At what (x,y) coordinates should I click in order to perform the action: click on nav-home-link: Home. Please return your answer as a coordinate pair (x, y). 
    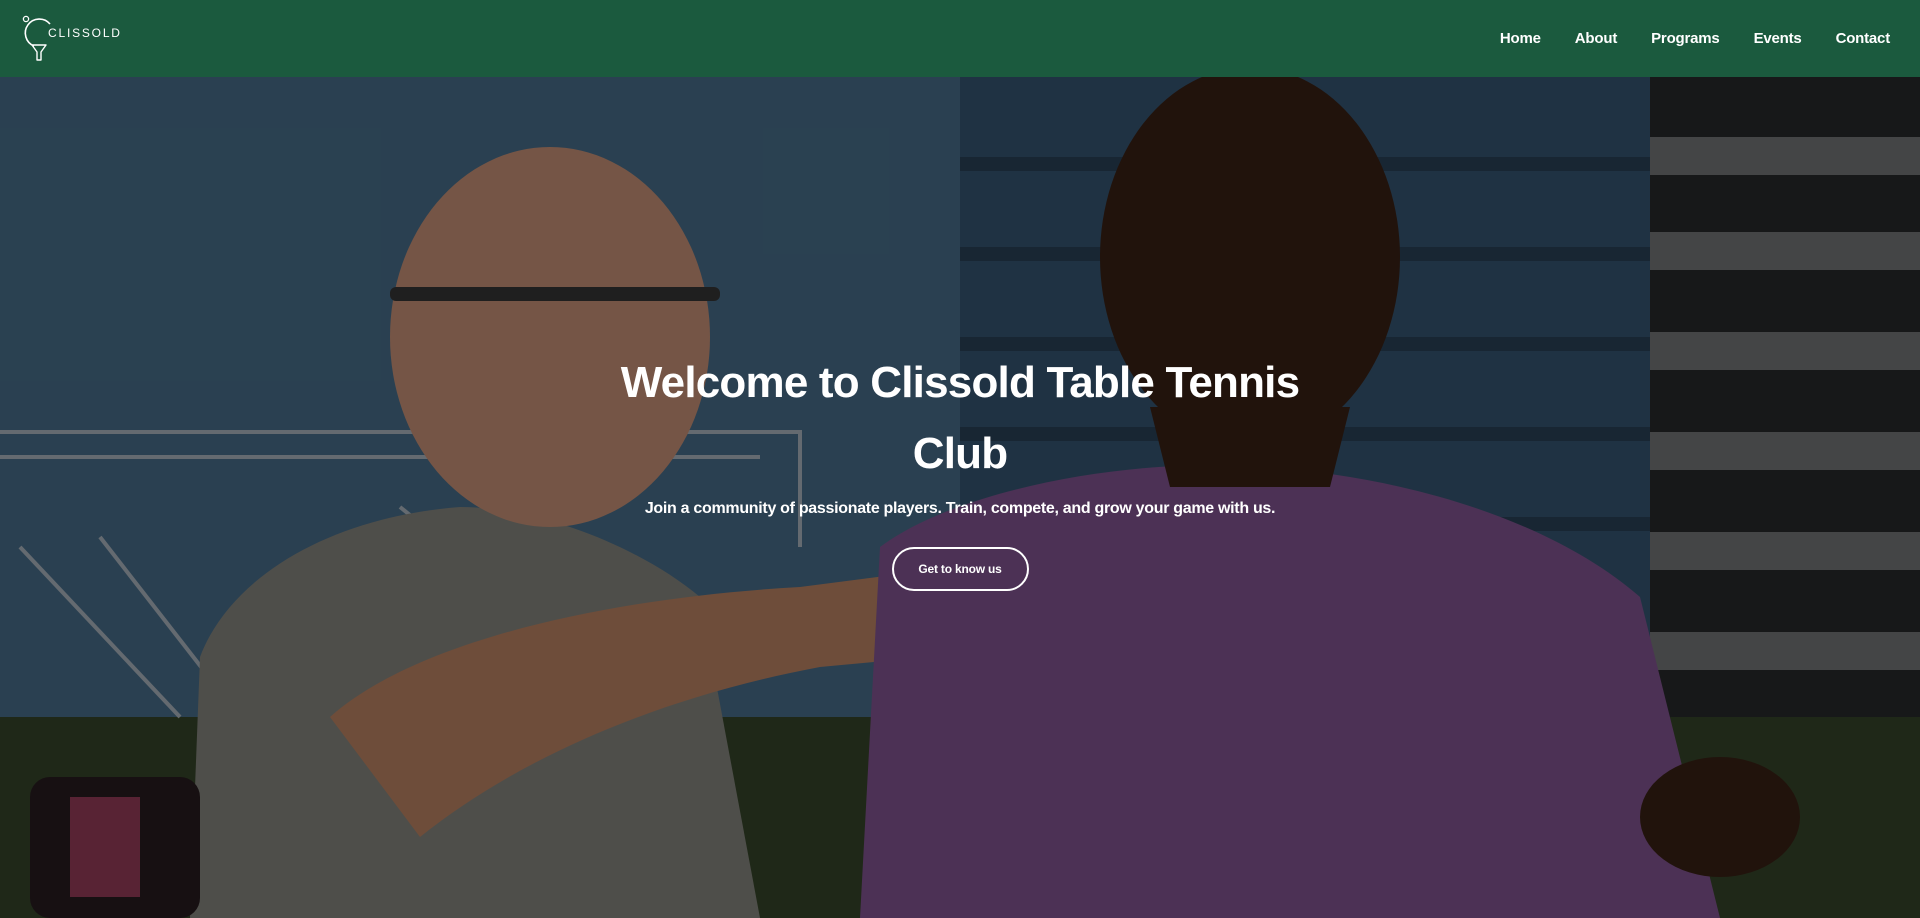
    Looking at the image, I should click on (1520, 38).